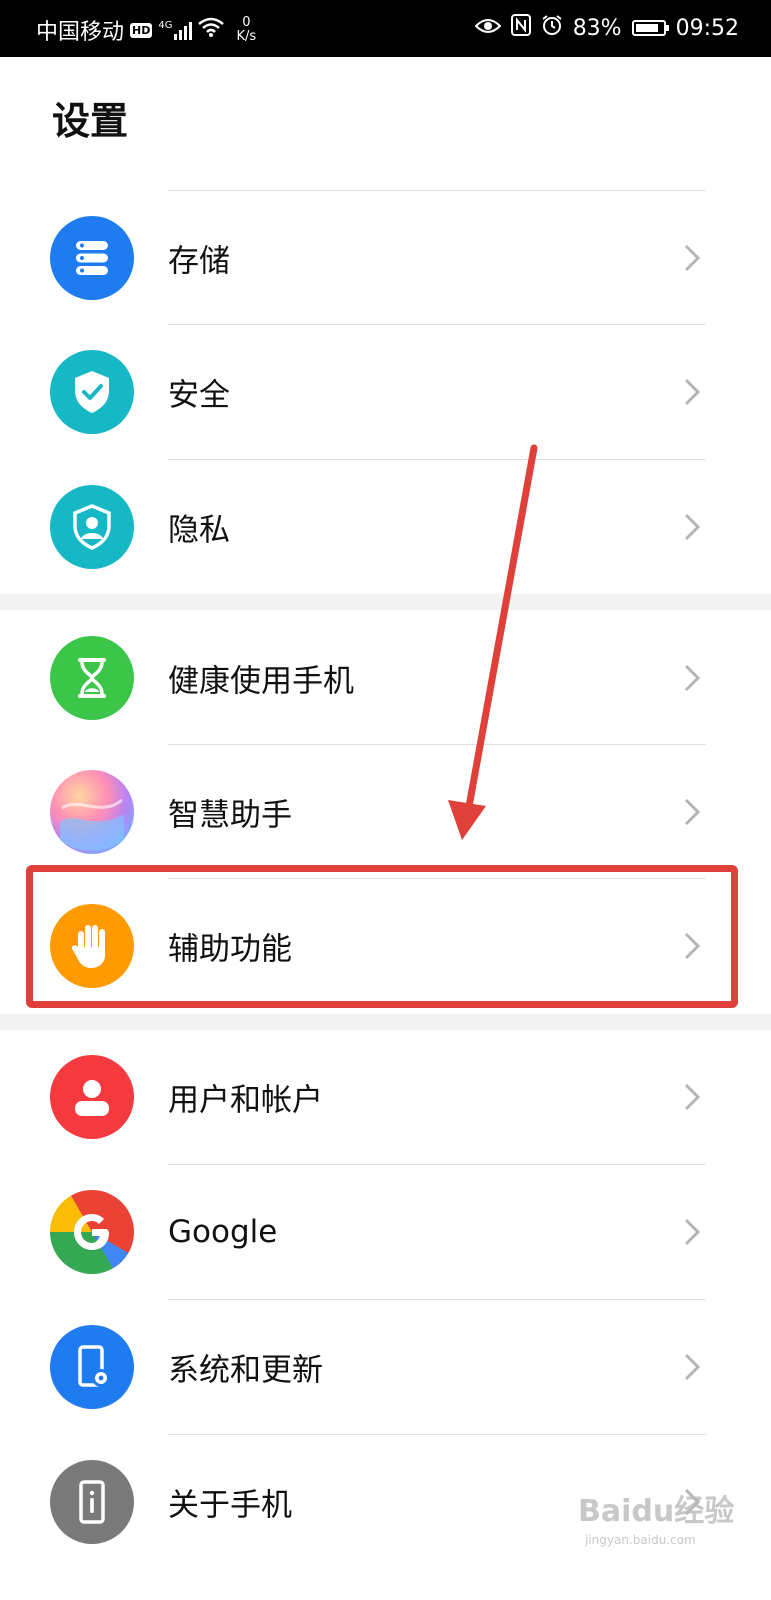 This screenshot has height=1600, width=771. I want to click on system-update-icon, so click(92, 1367).